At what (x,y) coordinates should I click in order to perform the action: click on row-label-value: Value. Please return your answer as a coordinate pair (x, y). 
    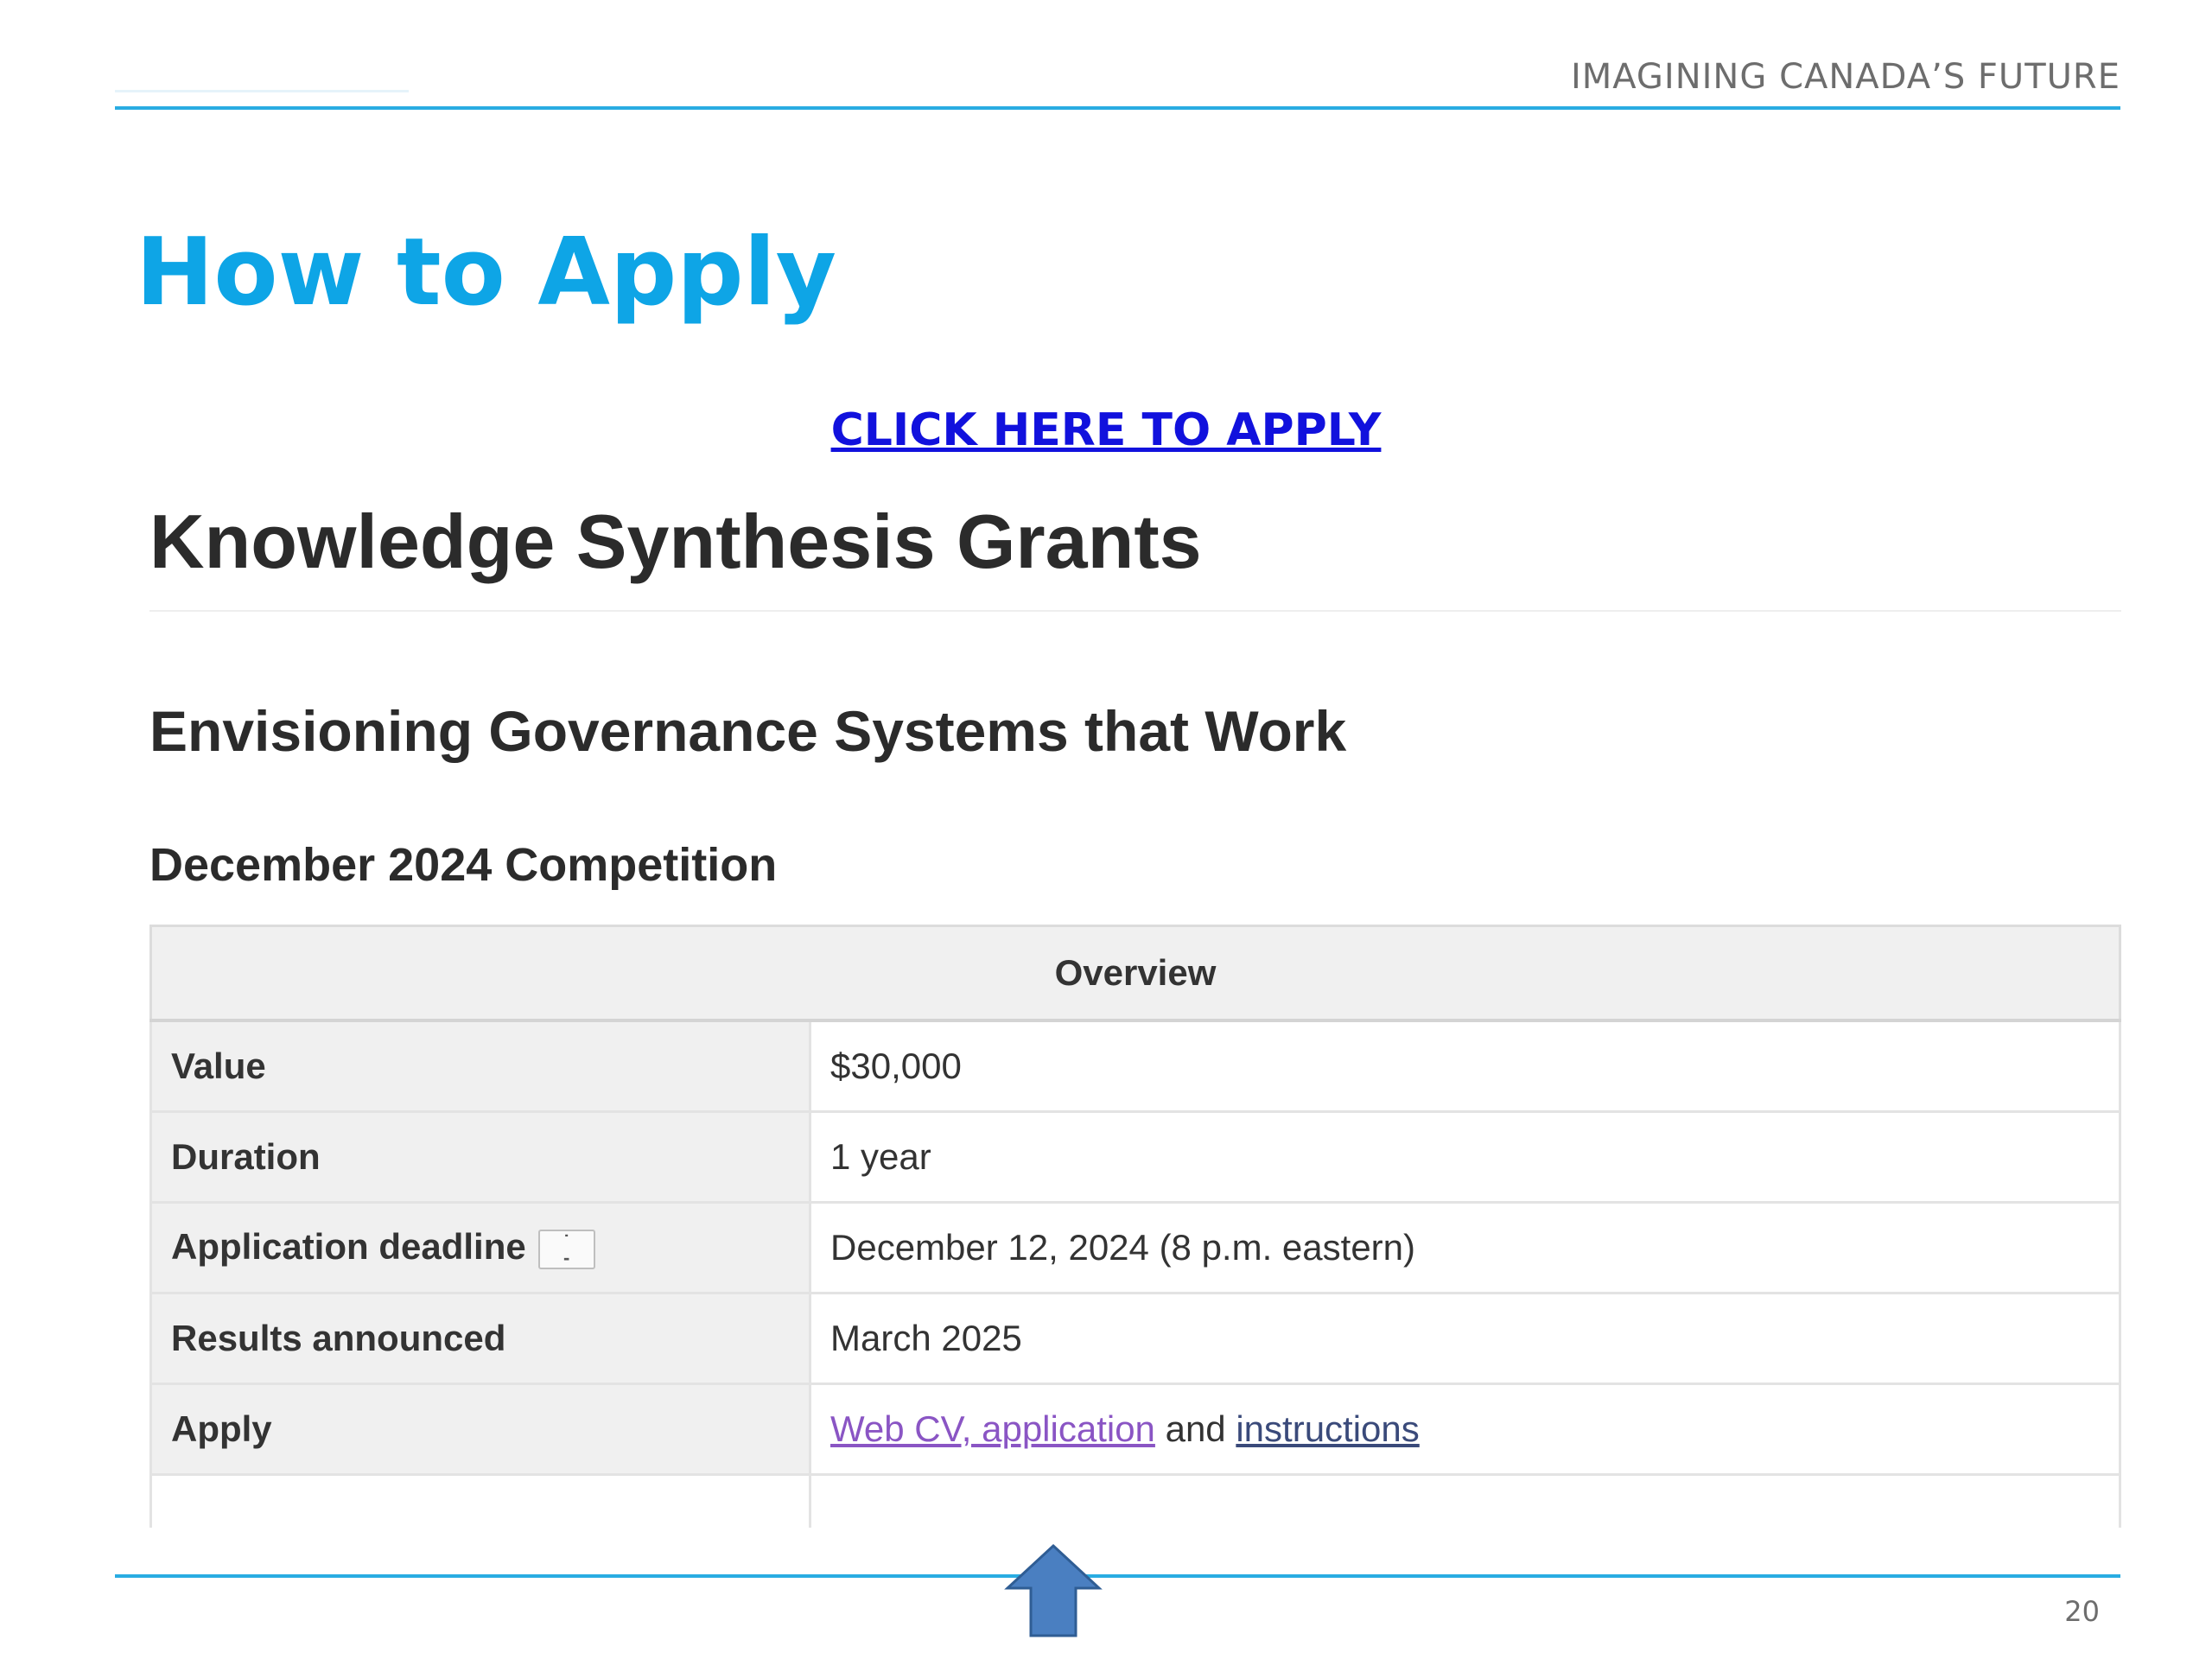
    Looking at the image, I should click on (480, 1066).